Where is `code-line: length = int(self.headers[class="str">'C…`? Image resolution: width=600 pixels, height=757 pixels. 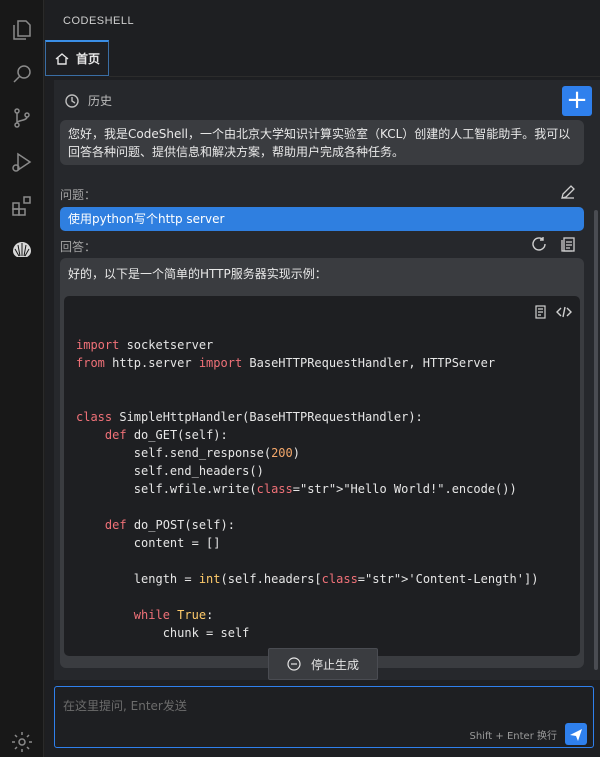
code-line: length = int(self.headers[class="str">'C… is located at coordinates (307, 579).